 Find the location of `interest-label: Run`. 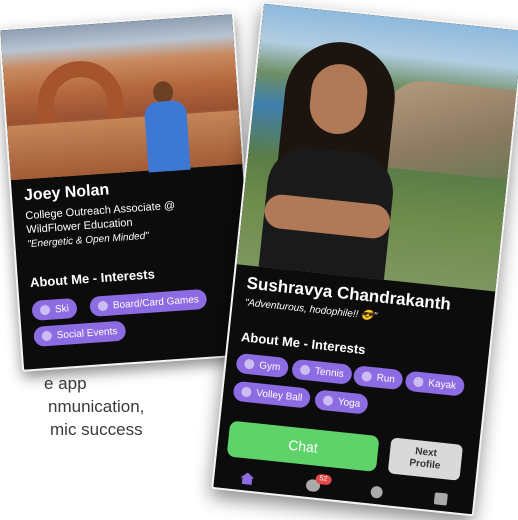

interest-label: Run is located at coordinates (386, 378).